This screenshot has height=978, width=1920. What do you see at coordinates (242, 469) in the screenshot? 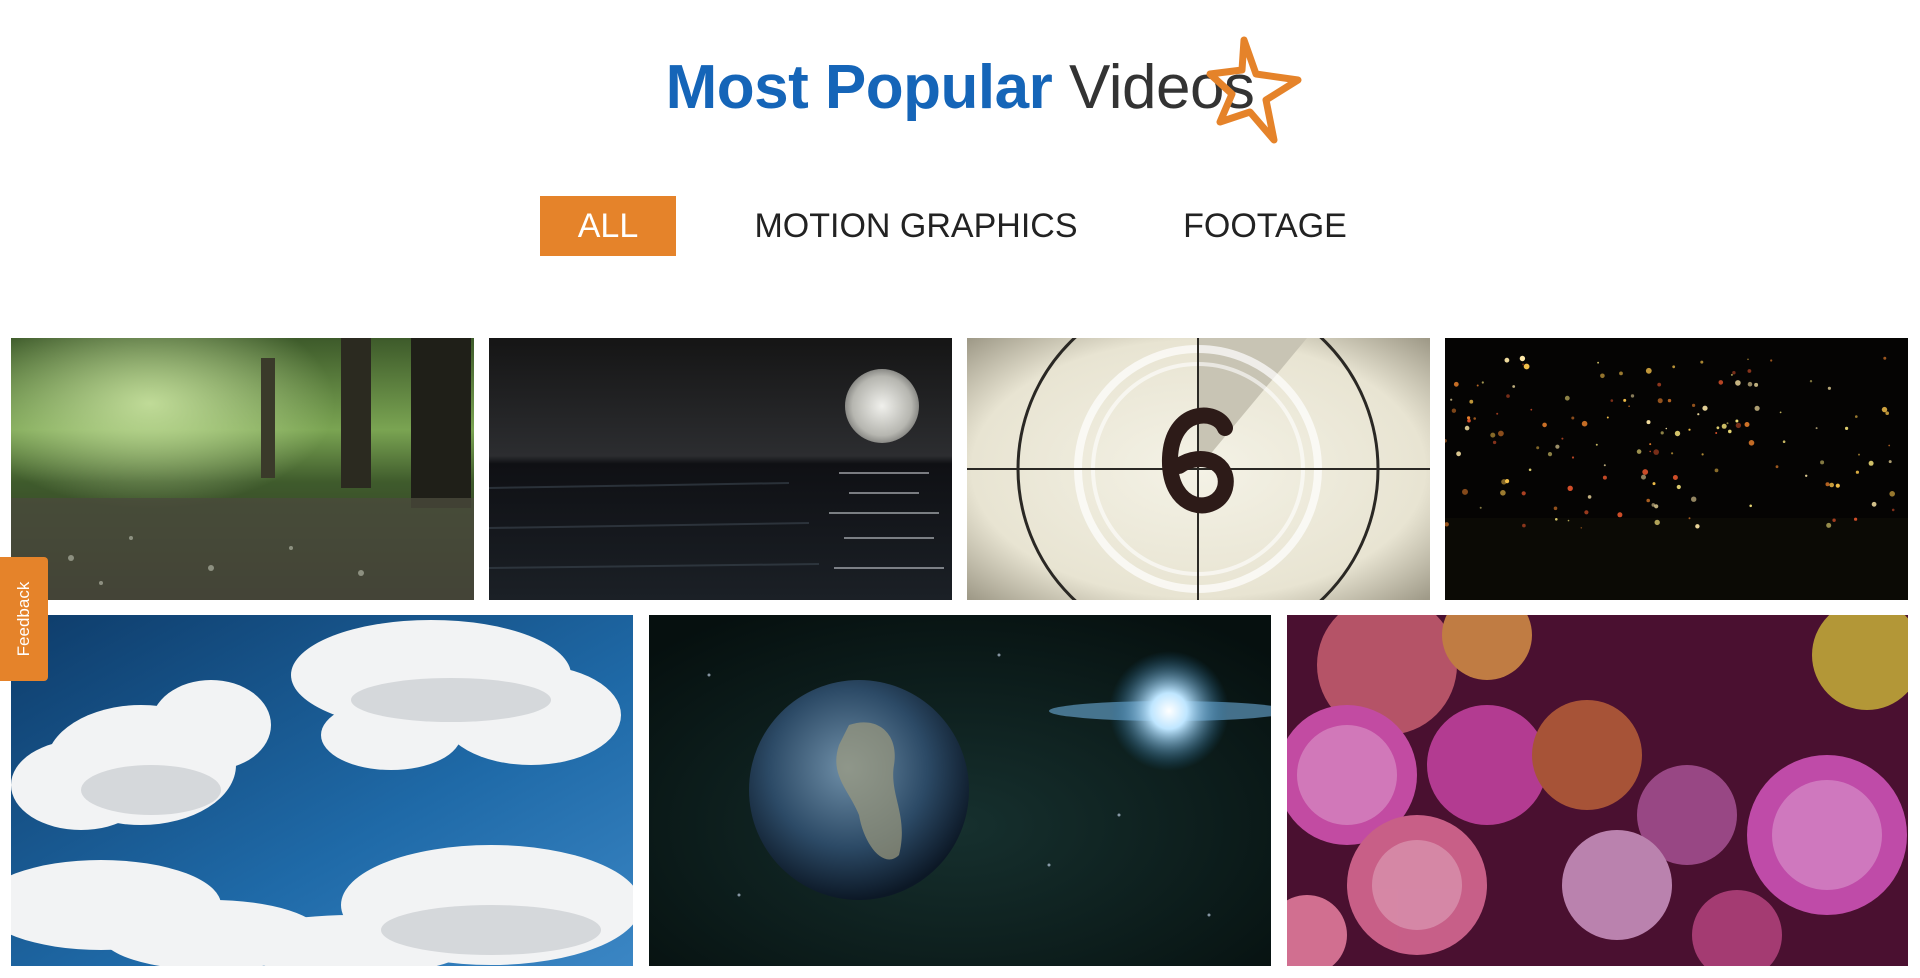
I see `video-thumbnail-rain-forest` at bounding box center [242, 469].